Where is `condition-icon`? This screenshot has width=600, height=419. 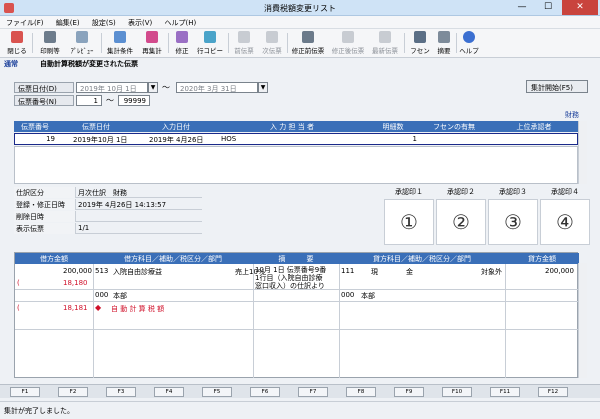
condition-icon is located at coordinates (120, 37).